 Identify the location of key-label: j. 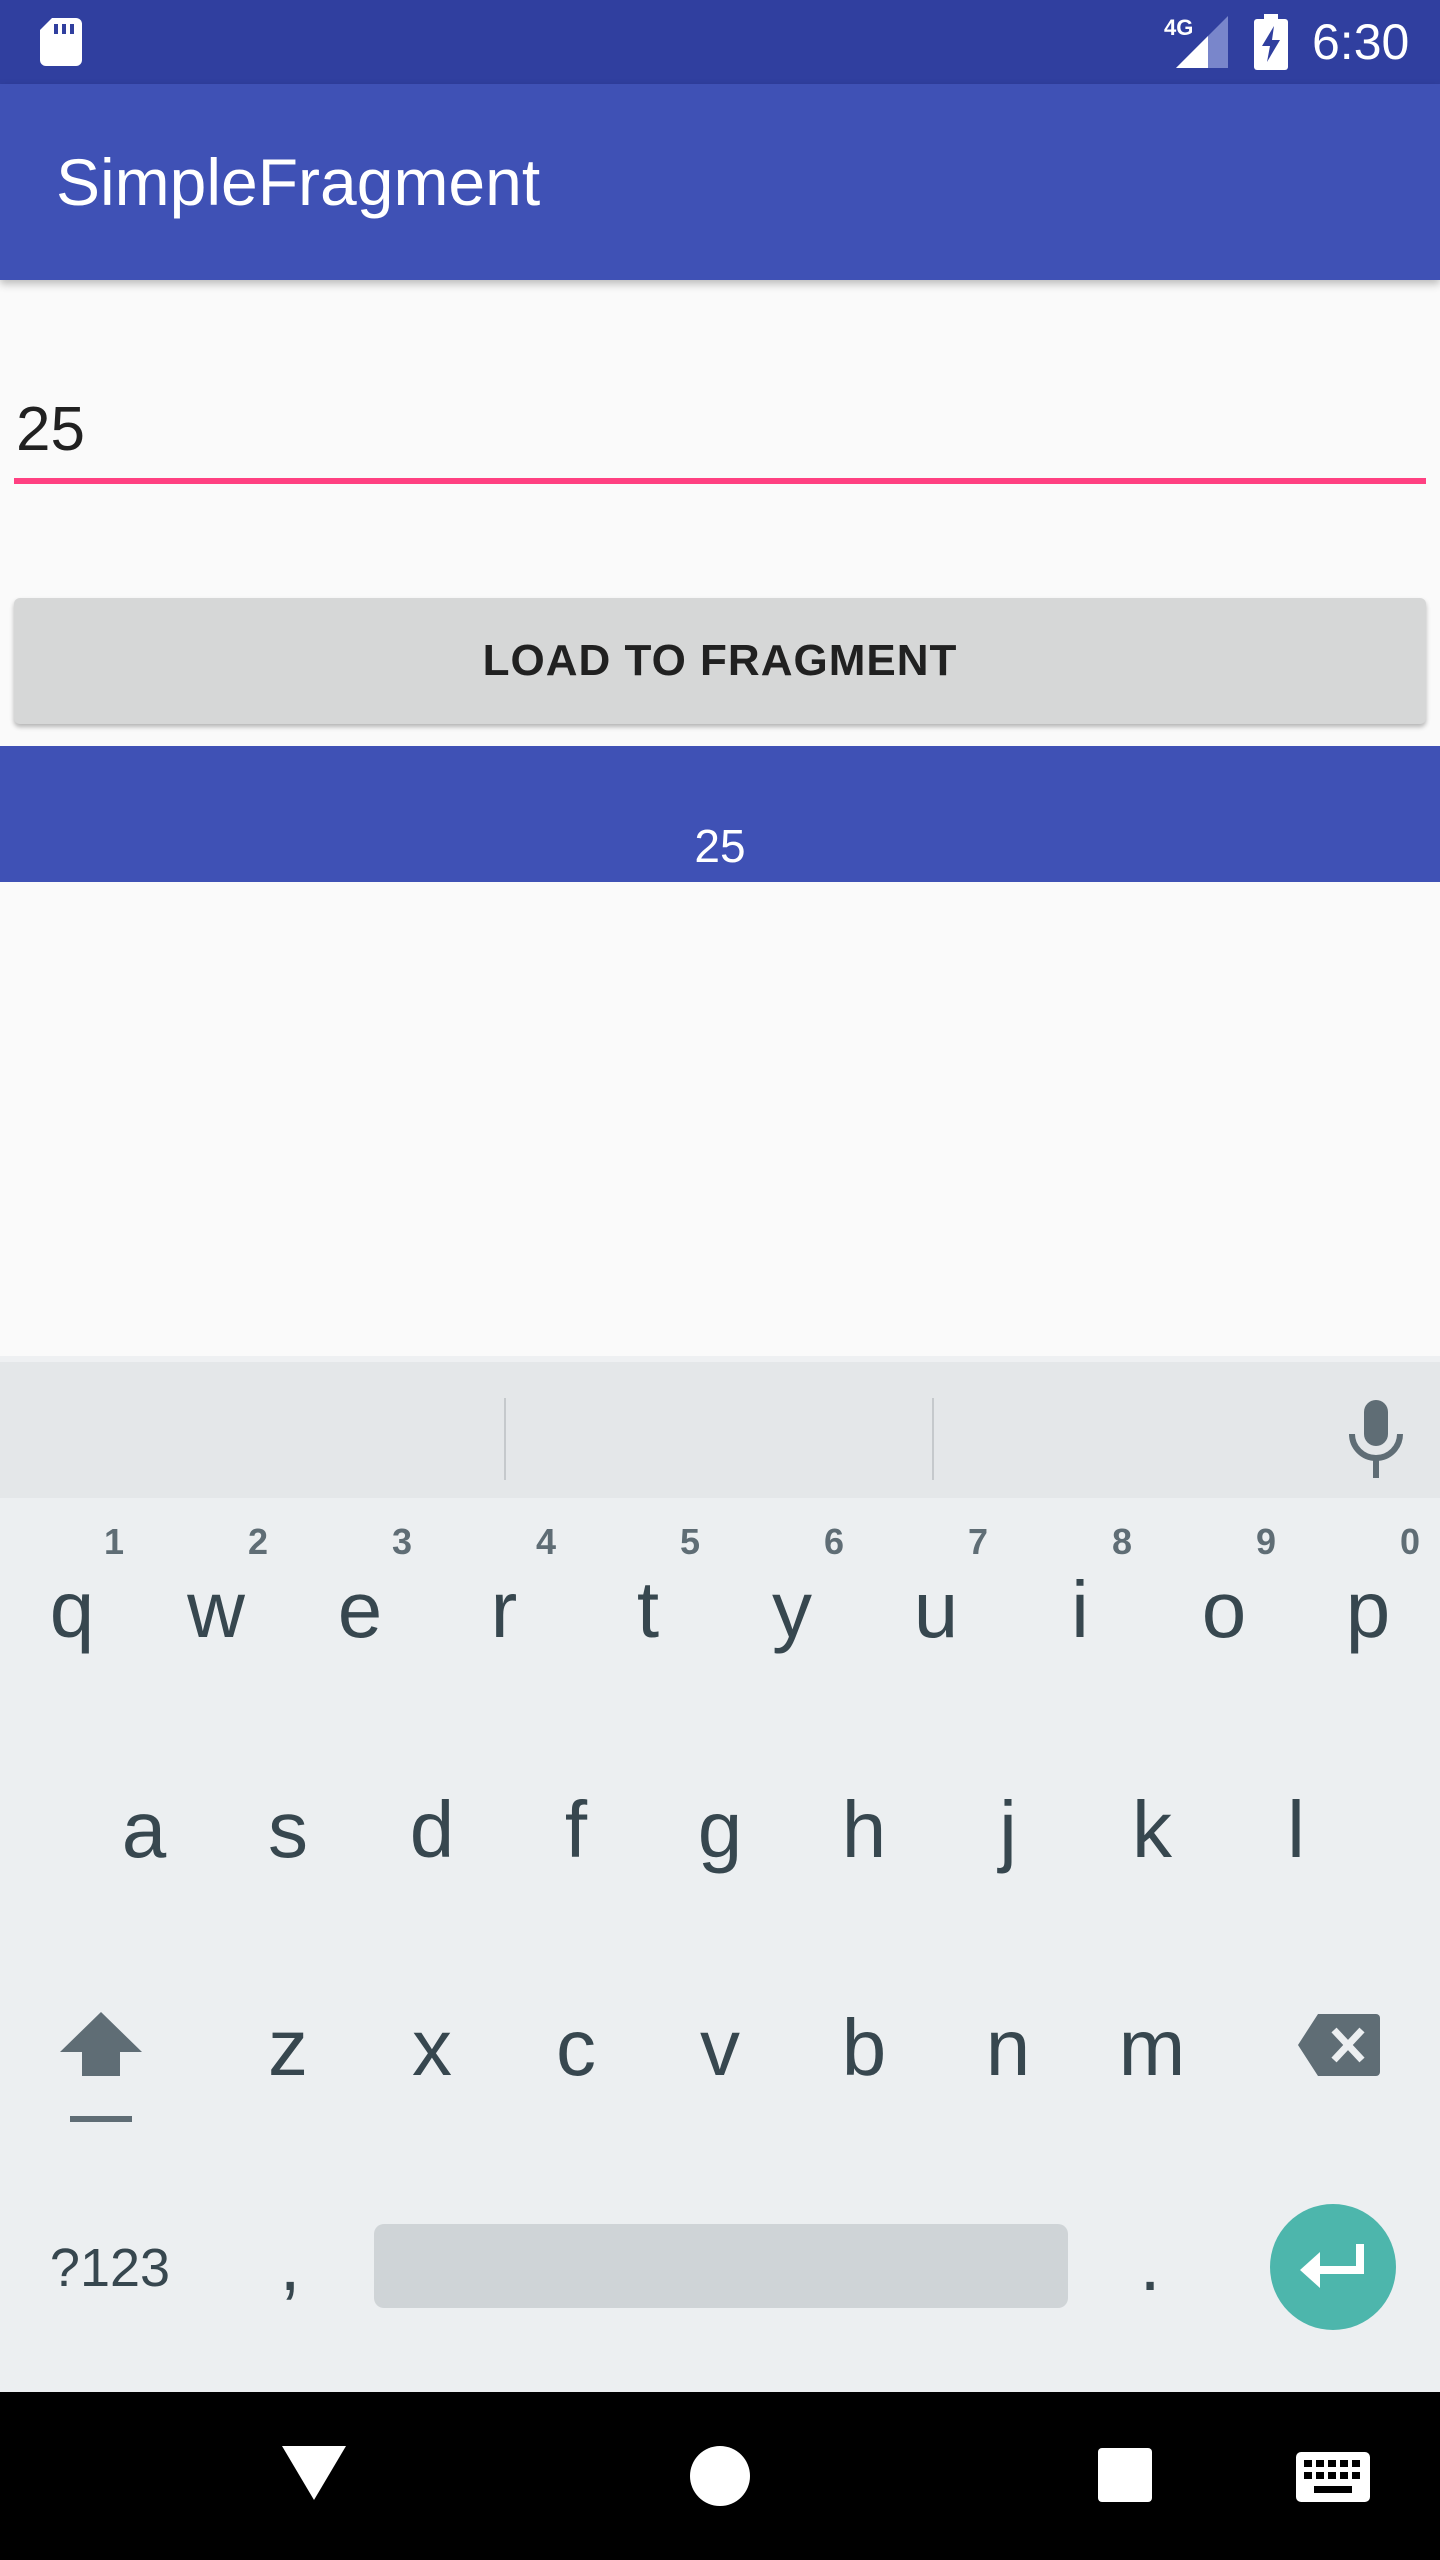
(1008, 1829).